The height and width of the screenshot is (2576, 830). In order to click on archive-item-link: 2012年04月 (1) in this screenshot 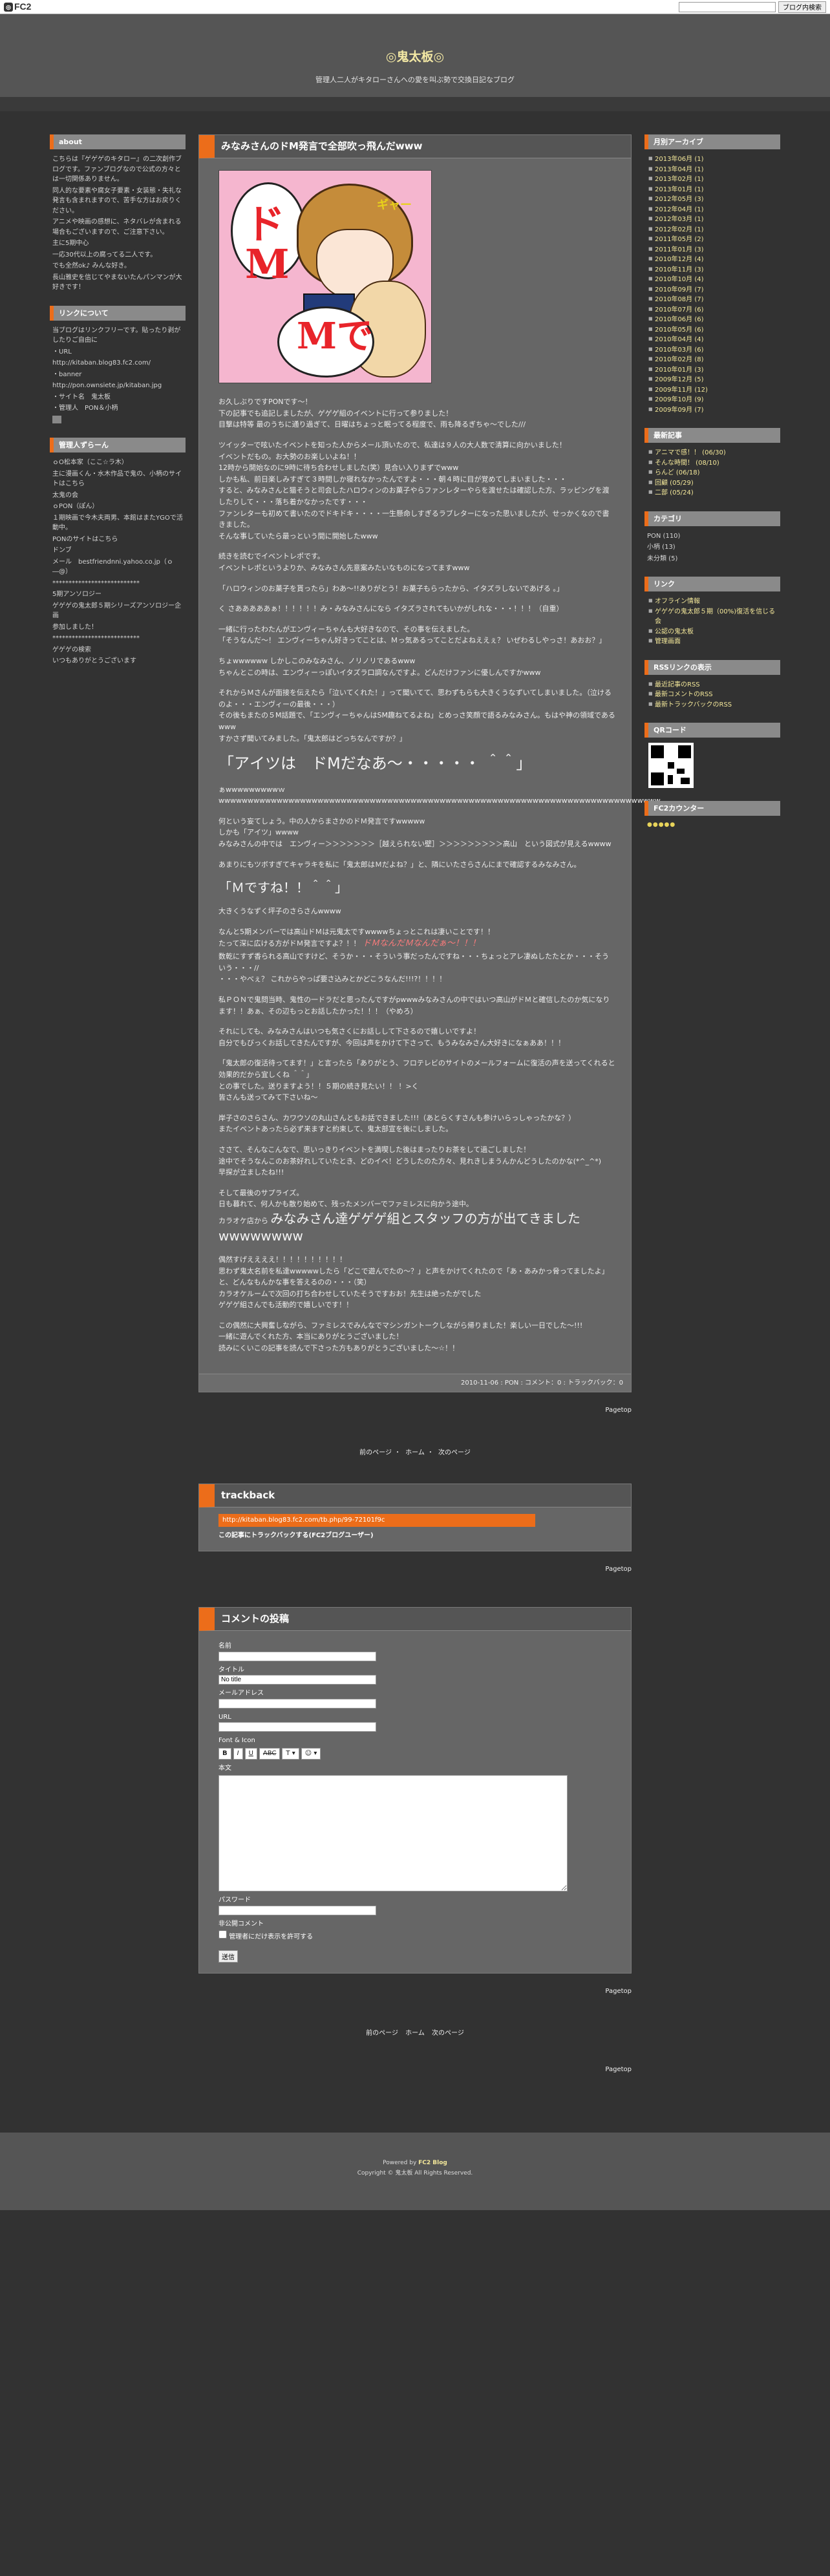, I will do `click(679, 209)`.